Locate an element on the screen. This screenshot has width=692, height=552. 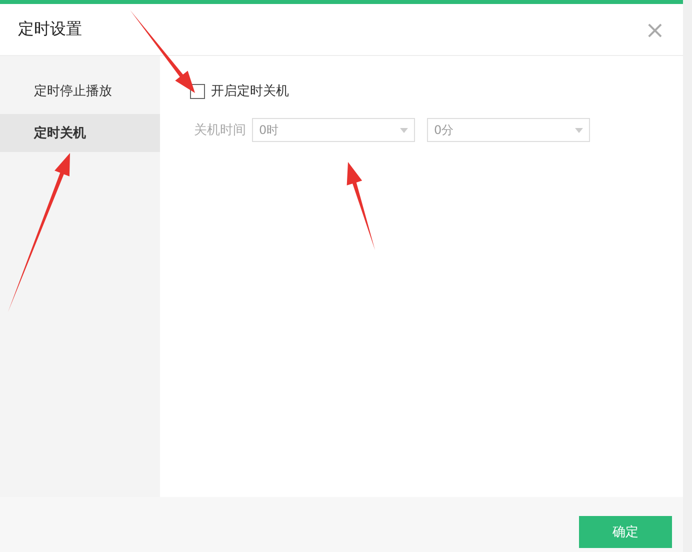
close-button: × is located at coordinates (654, 30).